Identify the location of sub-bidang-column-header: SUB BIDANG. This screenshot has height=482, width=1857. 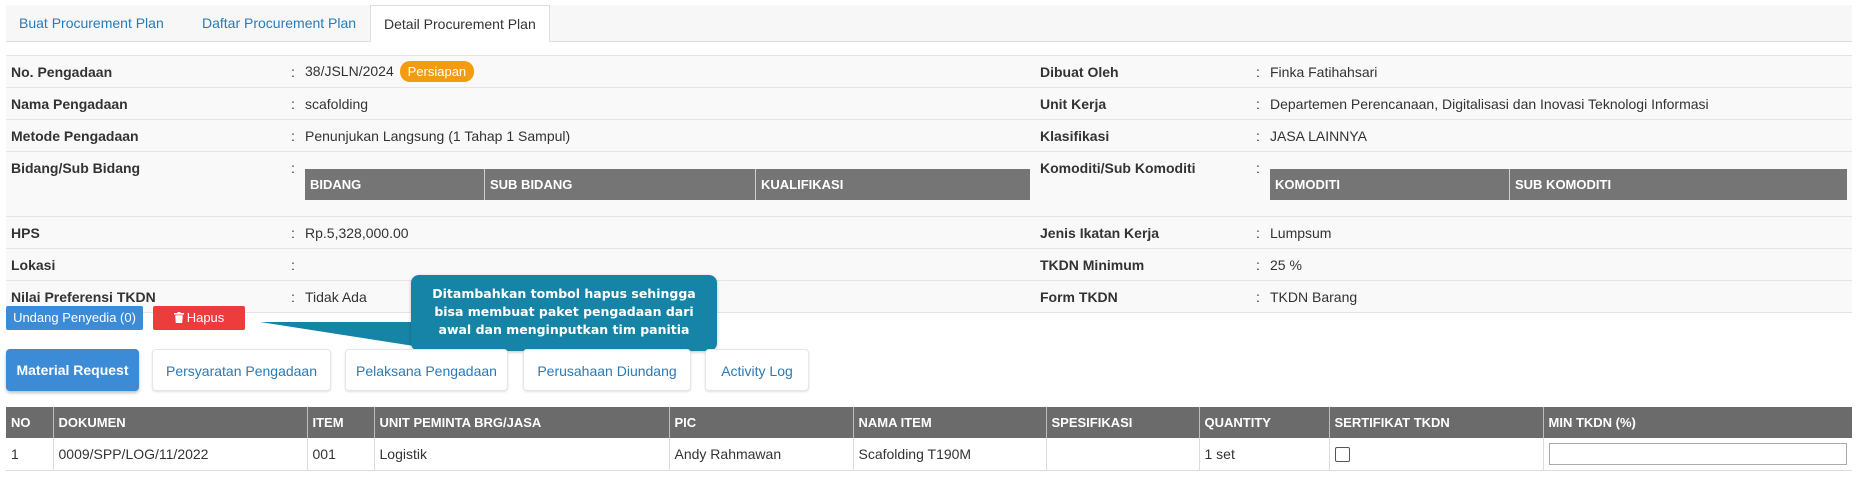
(620, 184).